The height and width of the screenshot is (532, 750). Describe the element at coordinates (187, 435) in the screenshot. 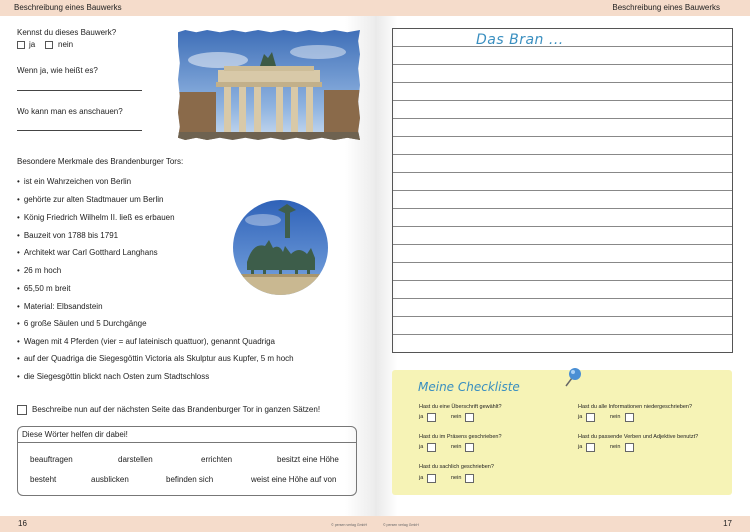

I see `helper-words-title: Diese Wörter helfen dir dabei!` at that location.